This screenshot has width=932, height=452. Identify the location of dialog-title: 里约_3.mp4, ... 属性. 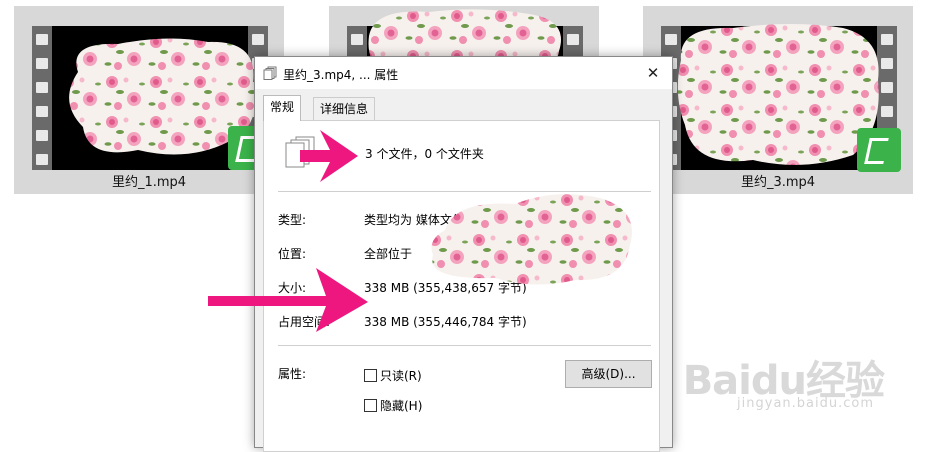
(341, 75).